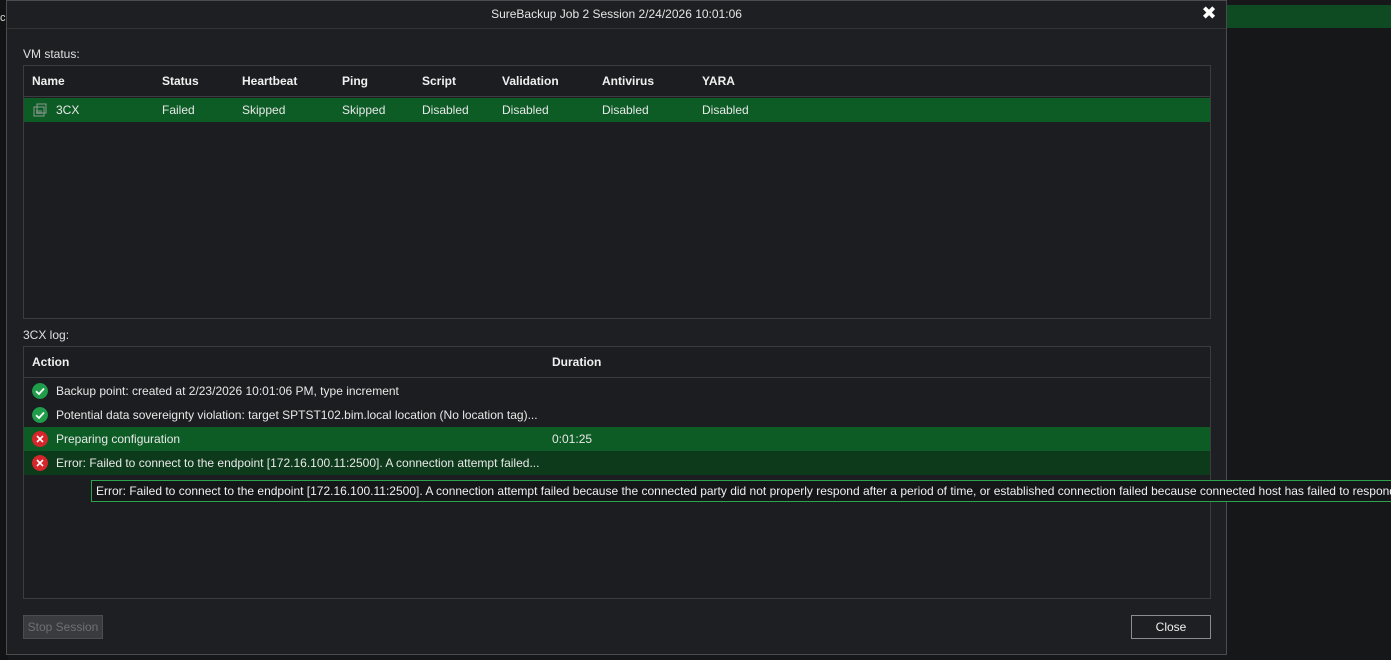 This screenshot has height=660, width=1391. Describe the element at coordinates (530, 81) in the screenshot. I see `column-header-validation: Validation` at that location.